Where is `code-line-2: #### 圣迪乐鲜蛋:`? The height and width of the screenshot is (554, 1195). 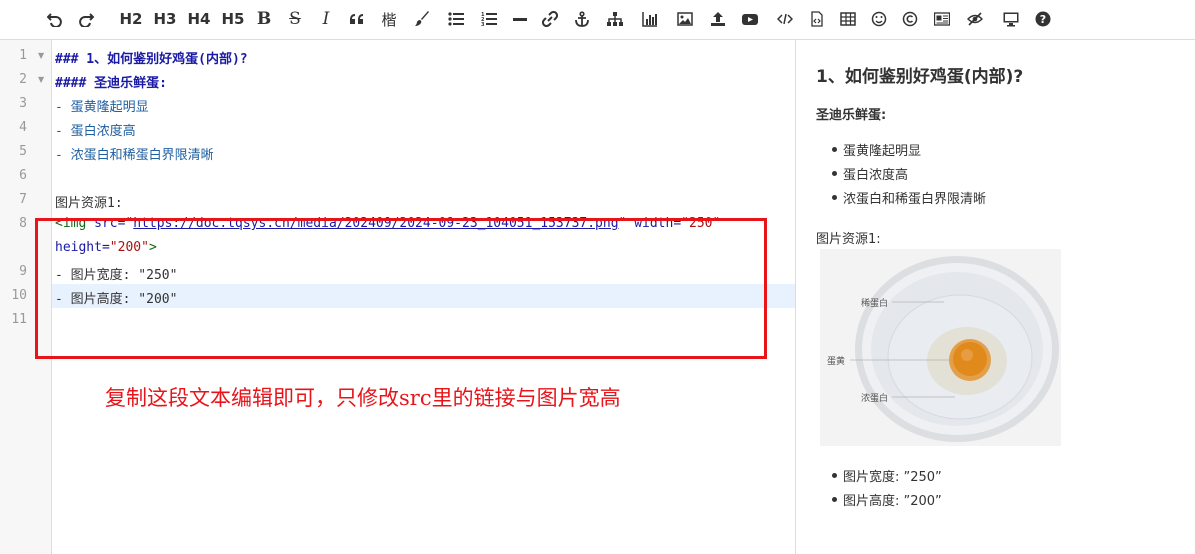 code-line-2: #### 圣迪乐鲜蛋: is located at coordinates (111, 81).